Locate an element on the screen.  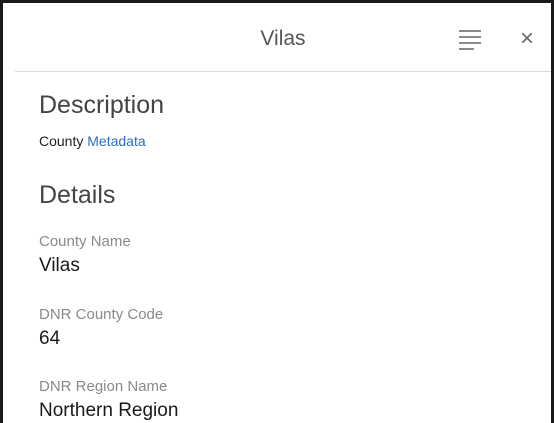
description-prefix: County is located at coordinates (61, 141).